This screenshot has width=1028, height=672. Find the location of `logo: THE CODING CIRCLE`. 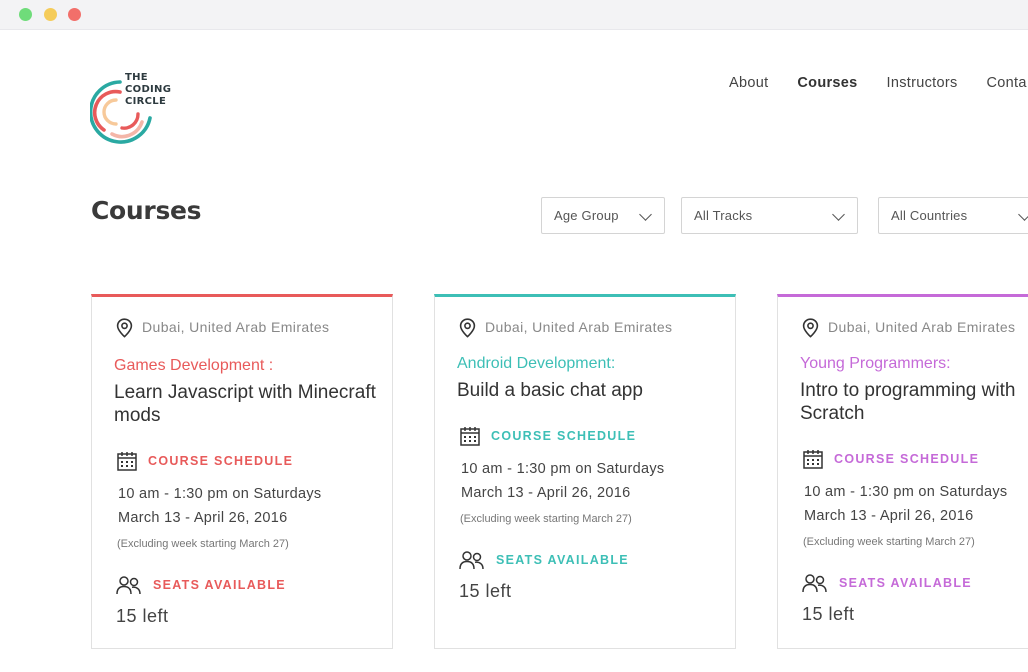

logo: THE CODING CIRCLE is located at coordinates (134, 107).